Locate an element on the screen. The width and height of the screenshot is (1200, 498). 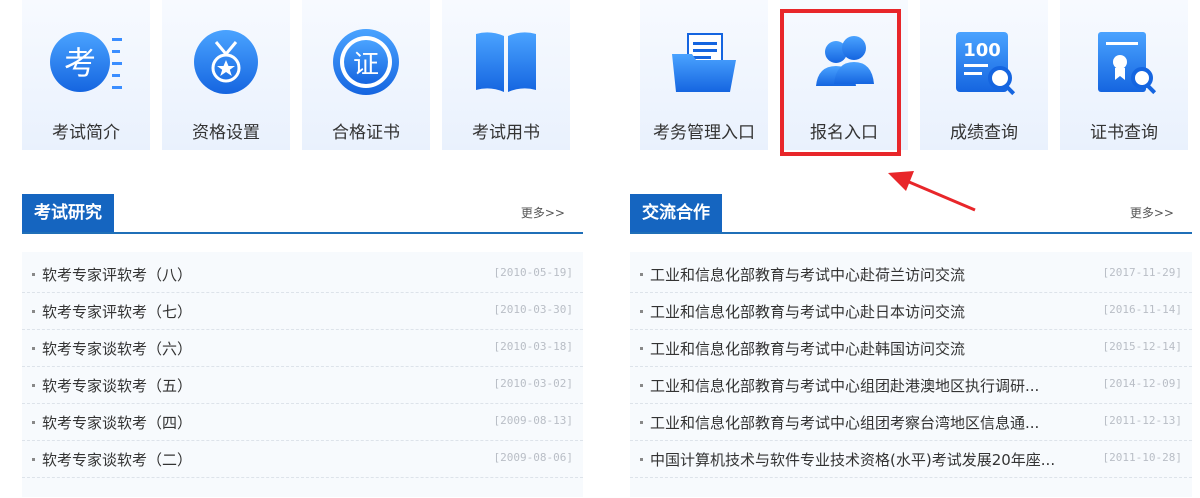
item-date: [2010-03-02] is located at coordinates (533, 383).